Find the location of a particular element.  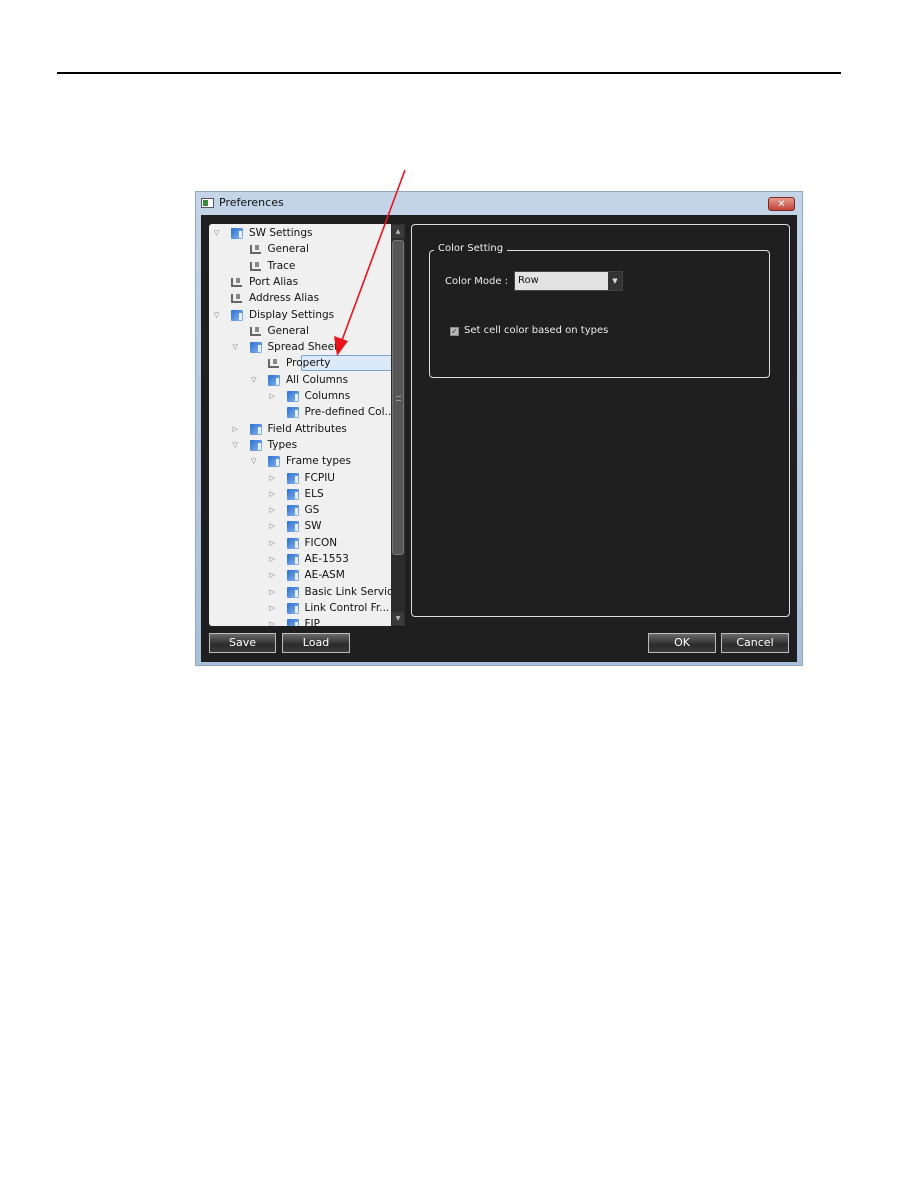

tree-item: Trace is located at coordinates (300, 266).